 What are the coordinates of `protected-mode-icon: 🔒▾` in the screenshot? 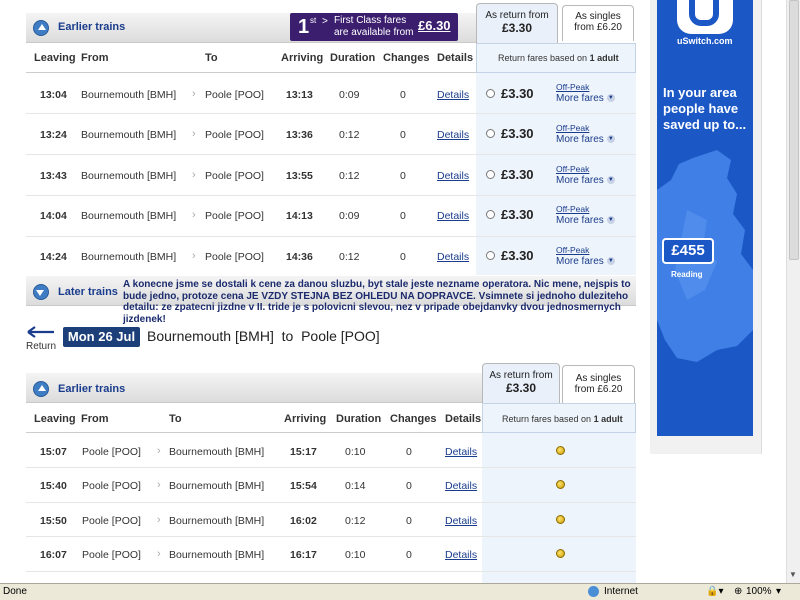 It's located at (714, 591).